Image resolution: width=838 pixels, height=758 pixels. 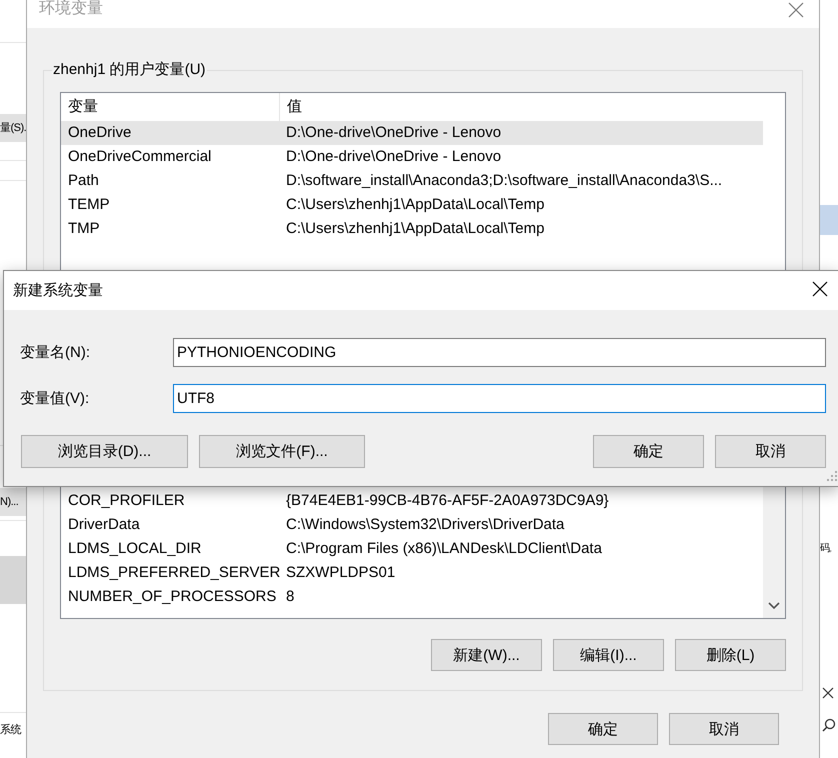 I want to click on list-row: DriverData C:\Windows\System32\Drivers\DriverData, so click(x=412, y=525).